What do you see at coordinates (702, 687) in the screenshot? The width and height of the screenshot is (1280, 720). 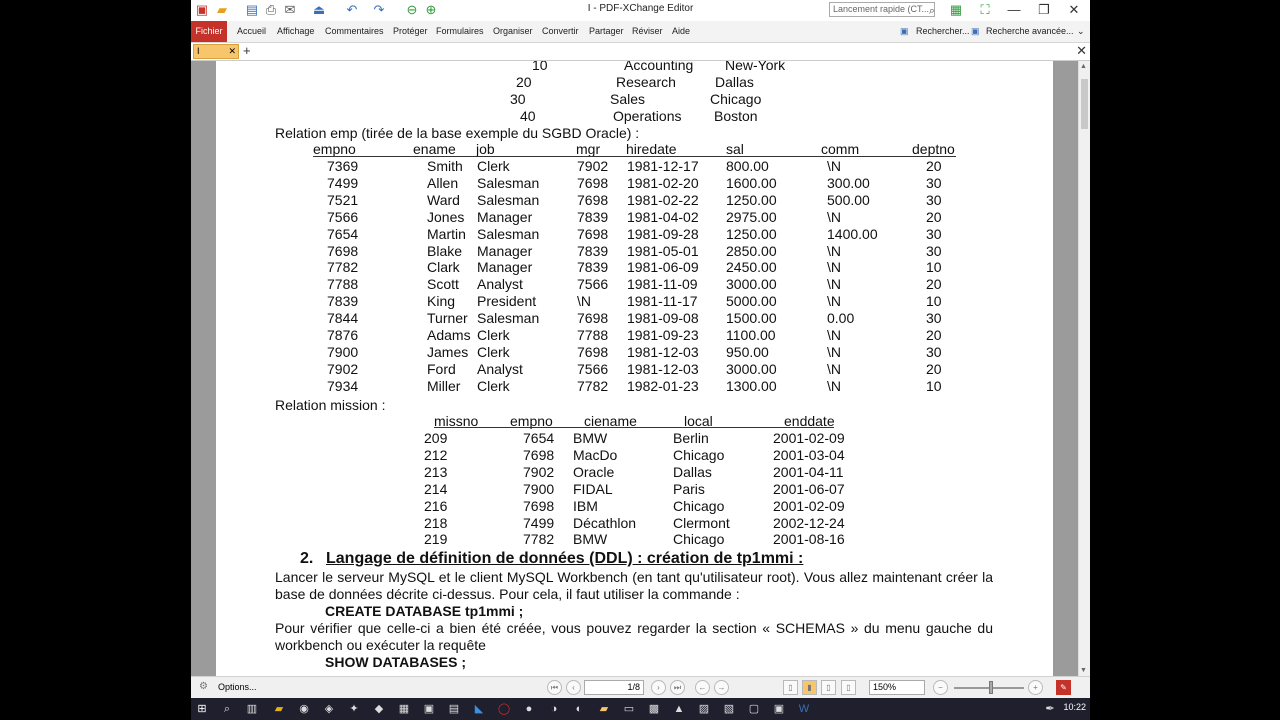 I see `prev-view-icon: ←` at bounding box center [702, 687].